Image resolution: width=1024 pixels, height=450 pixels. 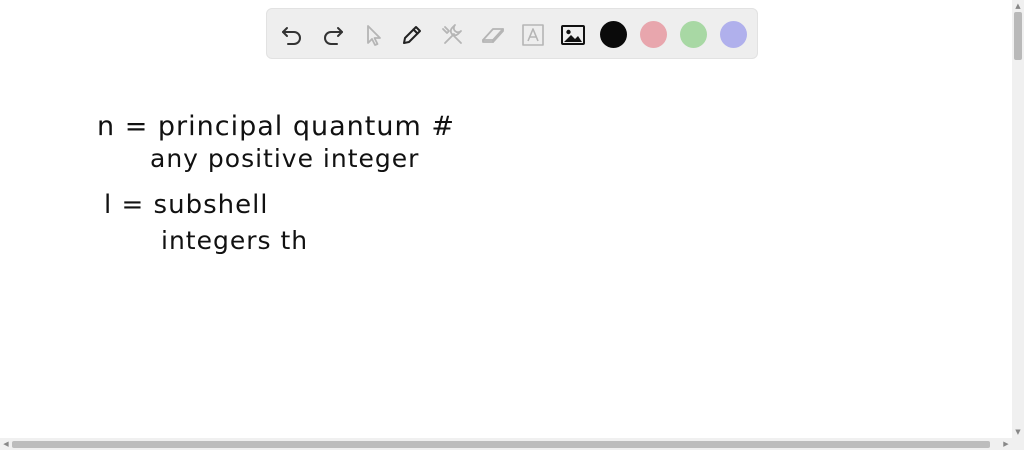 What do you see at coordinates (1018, 36) in the screenshot?
I see `vertical-scroll-thumb` at bounding box center [1018, 36].